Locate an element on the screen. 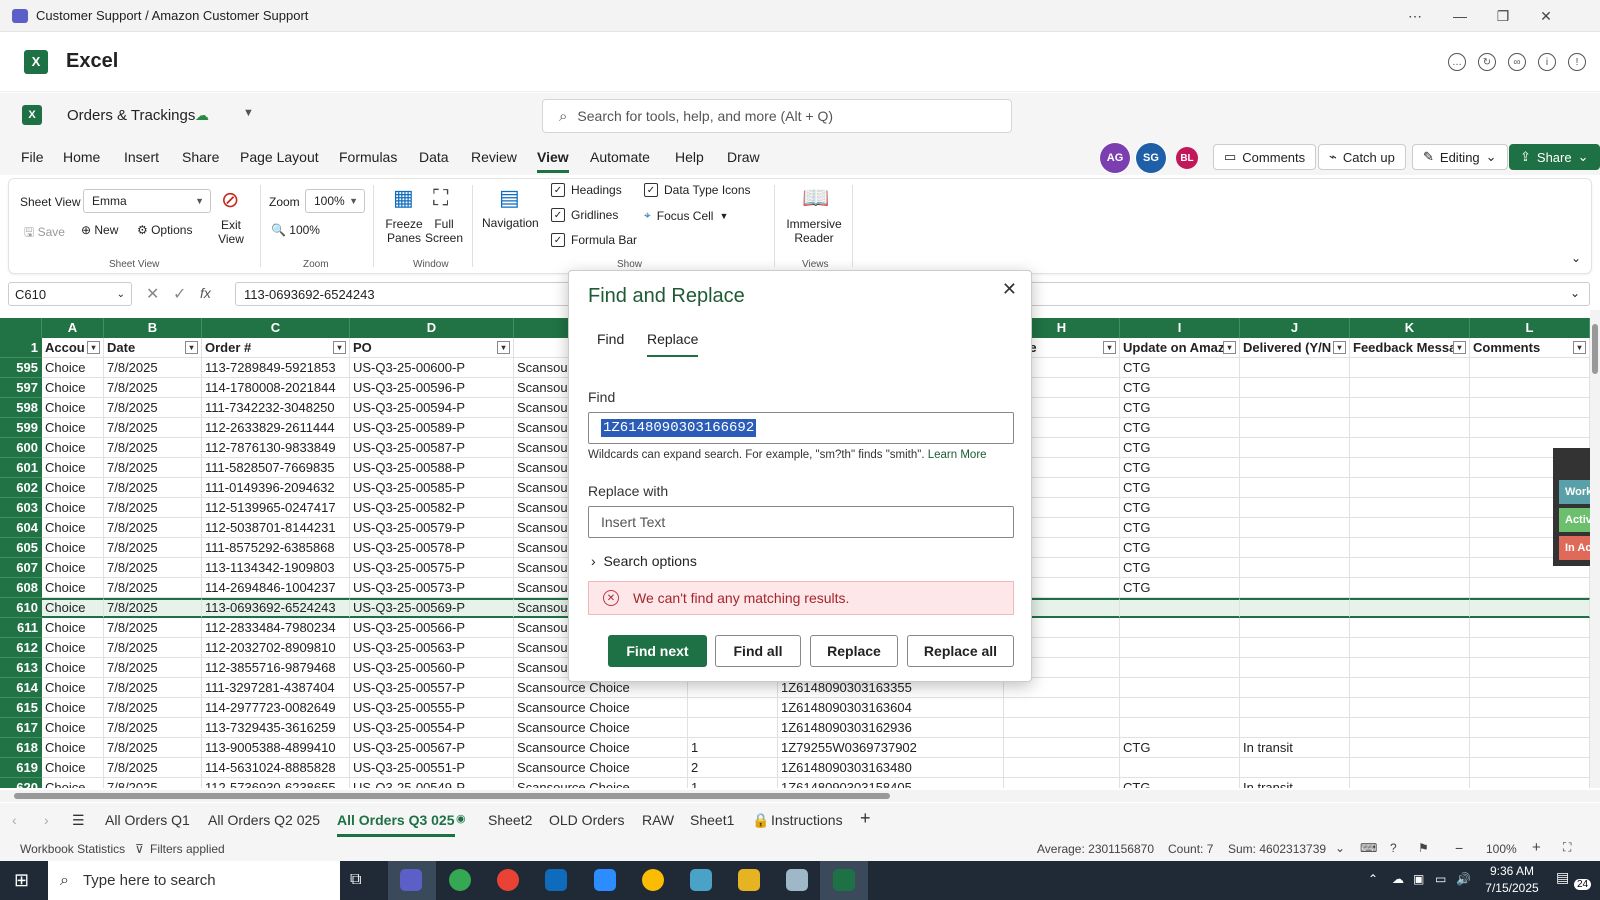 This screenshot has height=900, width=1600. sheet-tab-active: All Orders Q3 025 is located at coordinates (396, 824).